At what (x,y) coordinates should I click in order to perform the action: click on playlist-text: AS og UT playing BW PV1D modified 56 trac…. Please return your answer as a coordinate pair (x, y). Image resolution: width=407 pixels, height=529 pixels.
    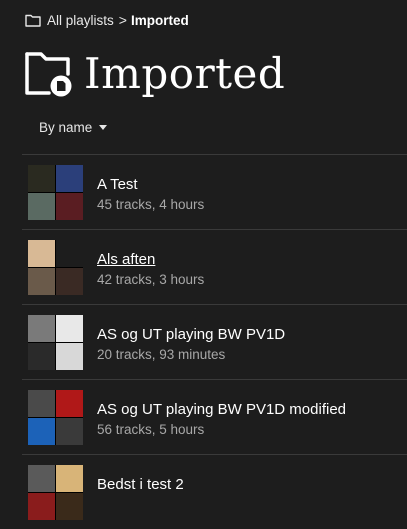
    Looking at the image, I should click on (221, 420).